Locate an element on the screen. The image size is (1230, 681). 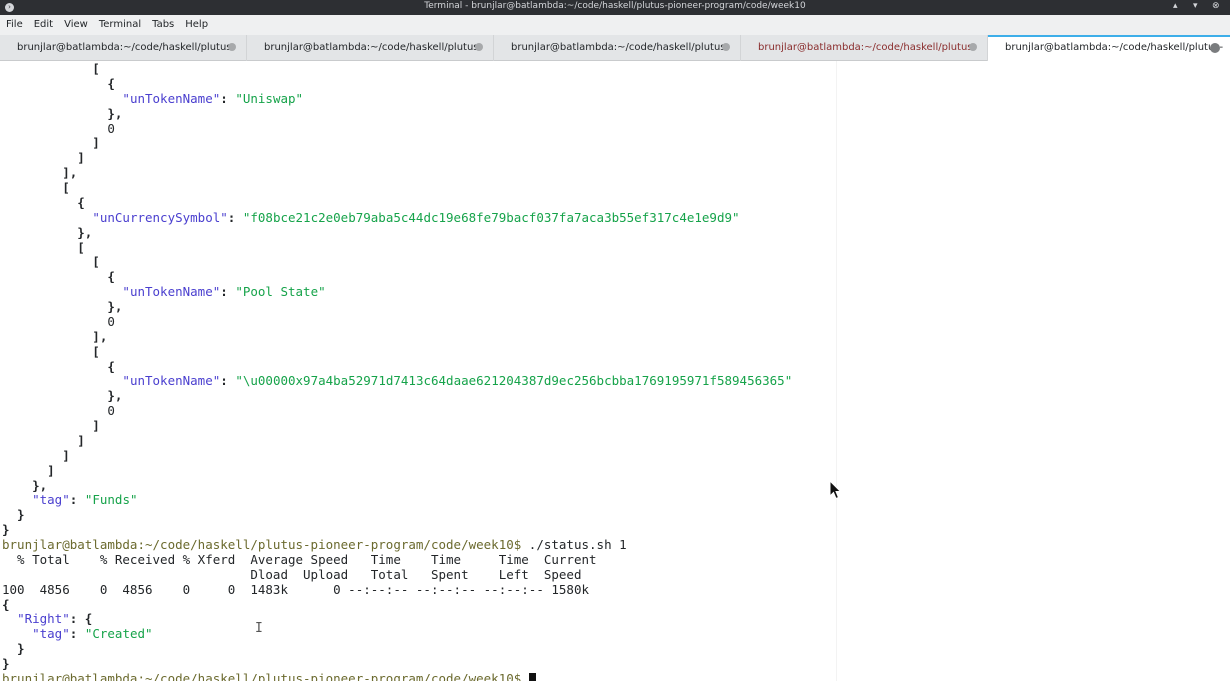
terminal-text: "Pool State" is located at coordinates (280, 292).